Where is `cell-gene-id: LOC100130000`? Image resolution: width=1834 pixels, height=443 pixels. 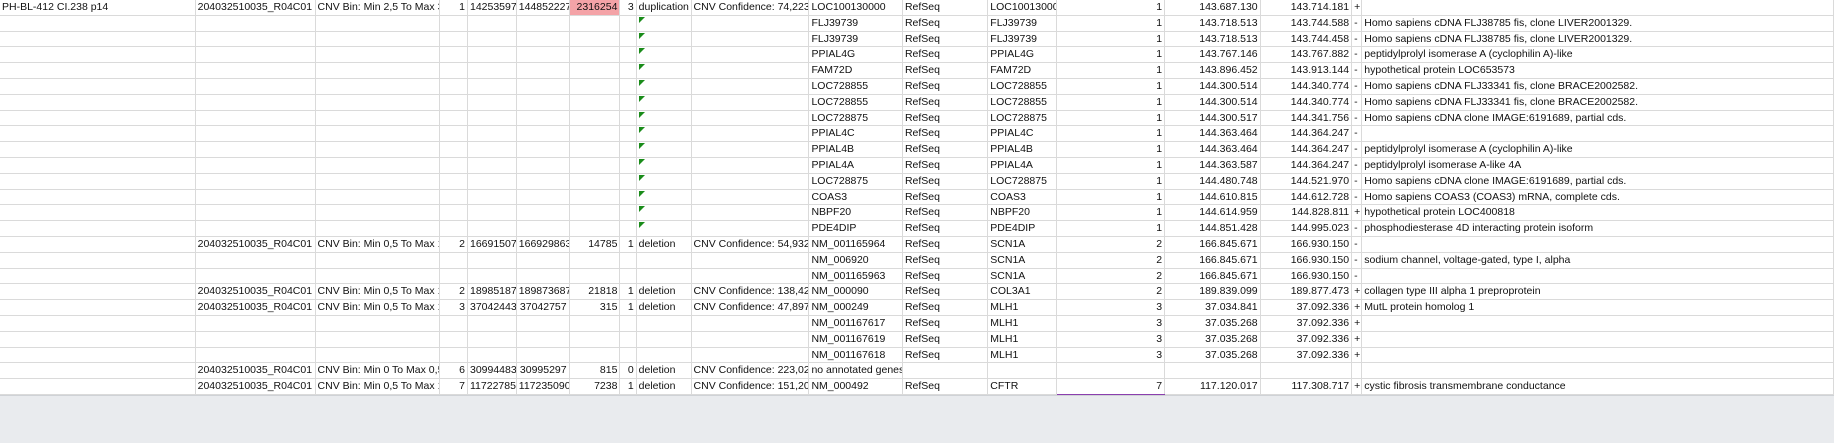 cell-gene-id: LOC100130000 is located at coordinates (855, 8).